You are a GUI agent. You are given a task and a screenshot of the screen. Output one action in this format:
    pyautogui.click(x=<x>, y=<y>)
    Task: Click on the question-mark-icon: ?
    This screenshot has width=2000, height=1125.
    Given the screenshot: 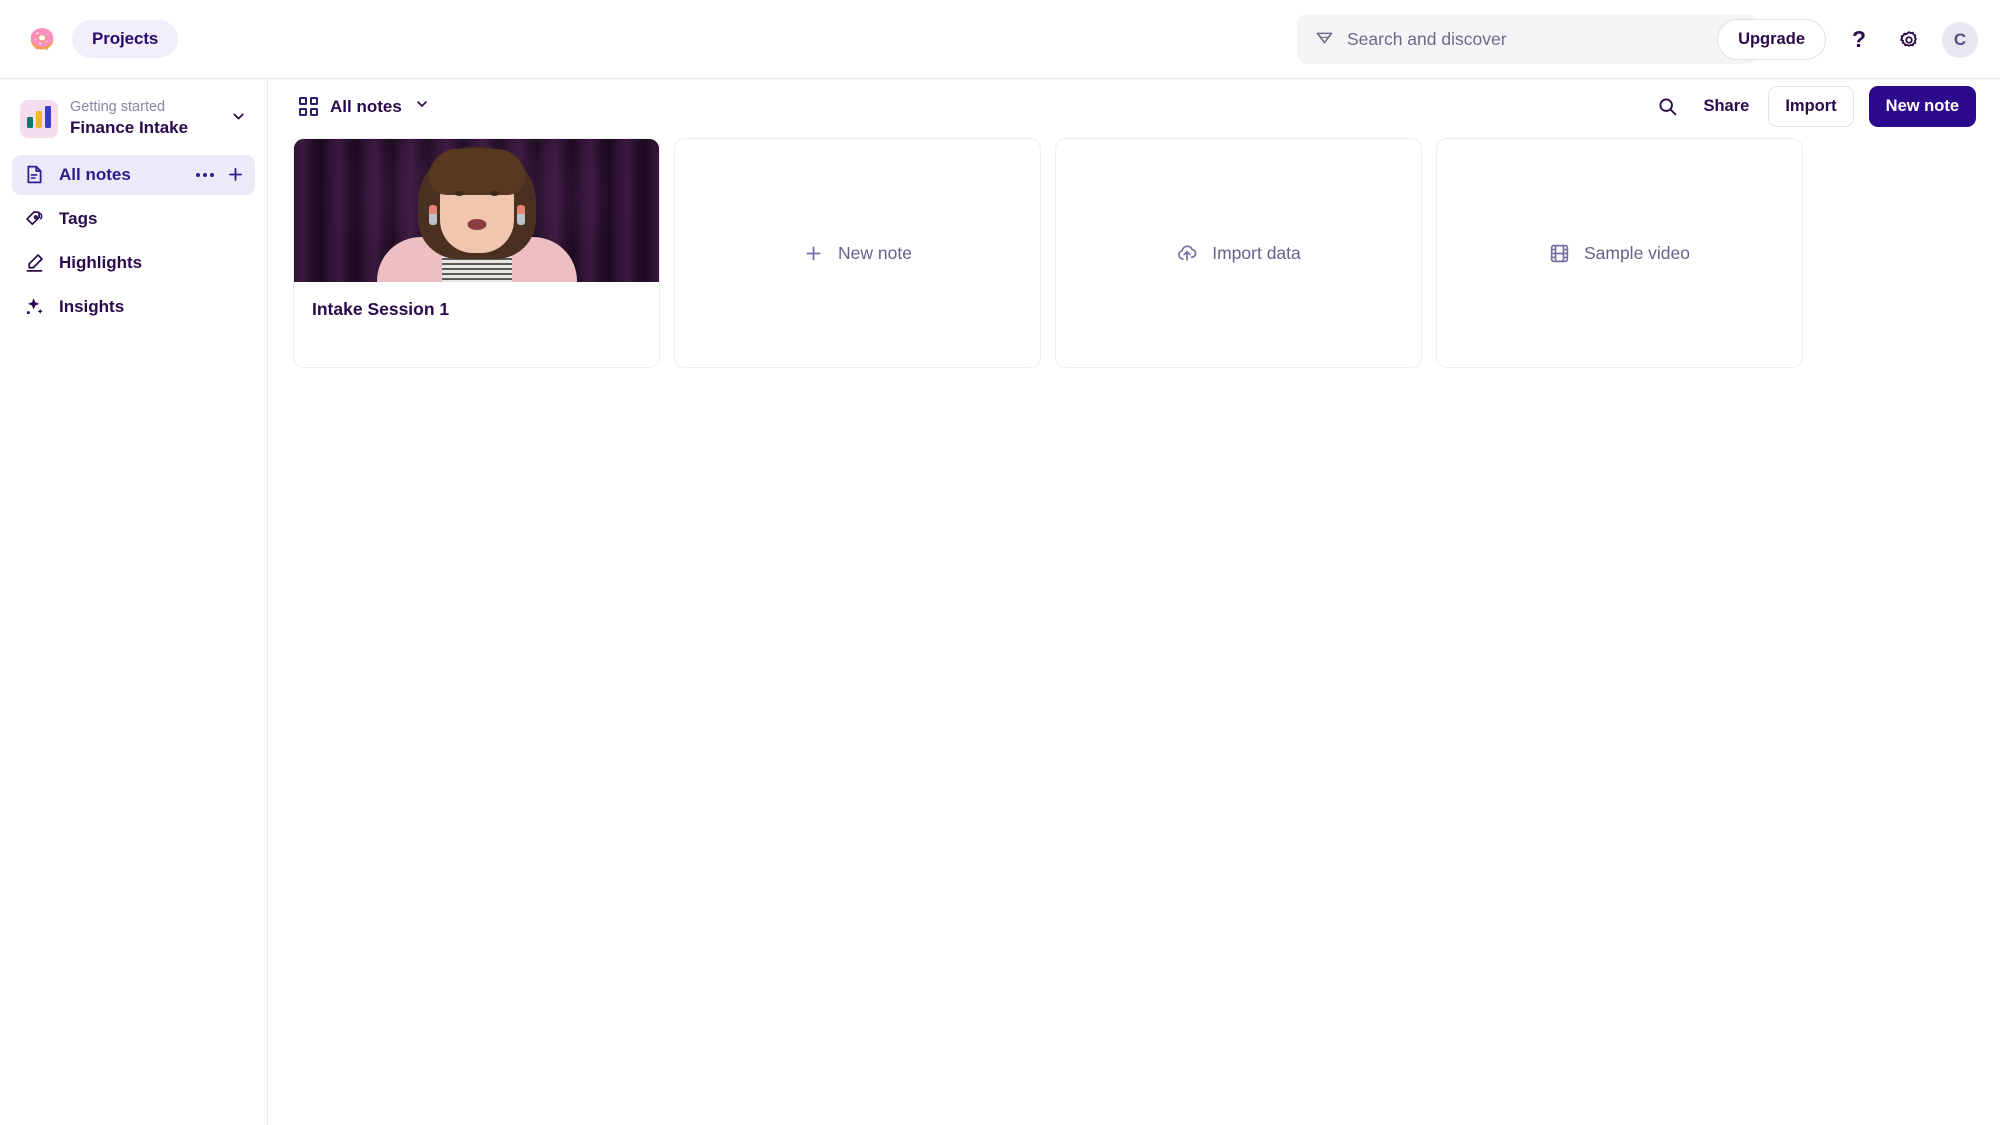 What is the action you would take?
    pyautogui.click(x=1859, y=40)
    